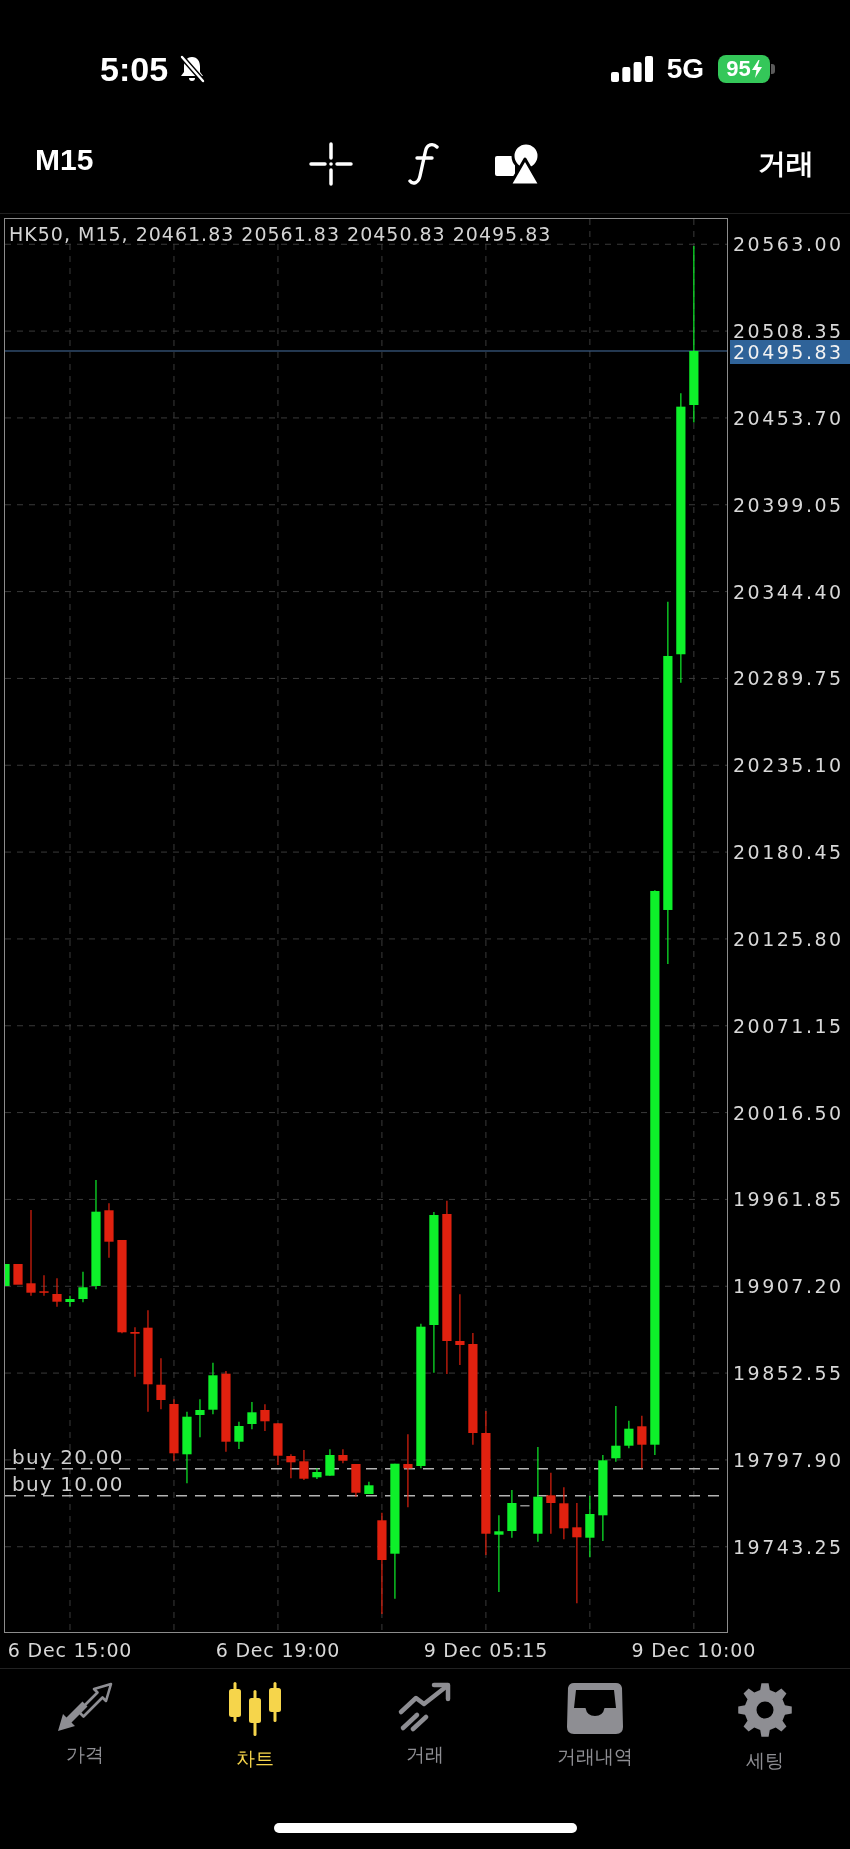 The width and height of the screenshot is (850, 1849). I want to click on price-axis-label: 20125.80, so click(788, 938).